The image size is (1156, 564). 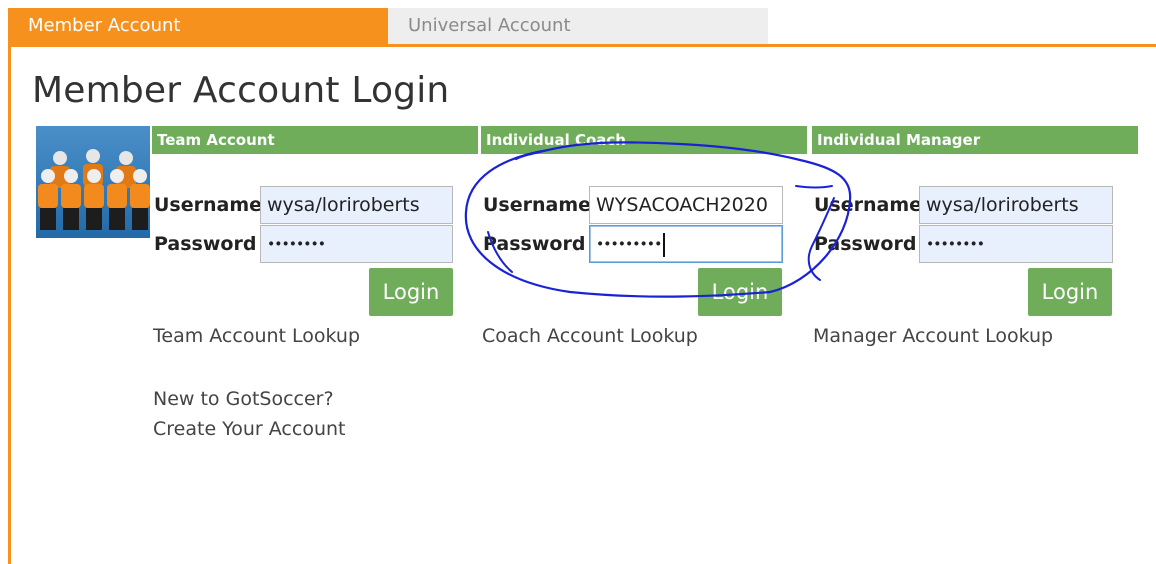 What do you see at coordinates (1016, 244) in the screenshot?
I see `manager-password-input: ••••••••` at bounding box center [1016, 244].